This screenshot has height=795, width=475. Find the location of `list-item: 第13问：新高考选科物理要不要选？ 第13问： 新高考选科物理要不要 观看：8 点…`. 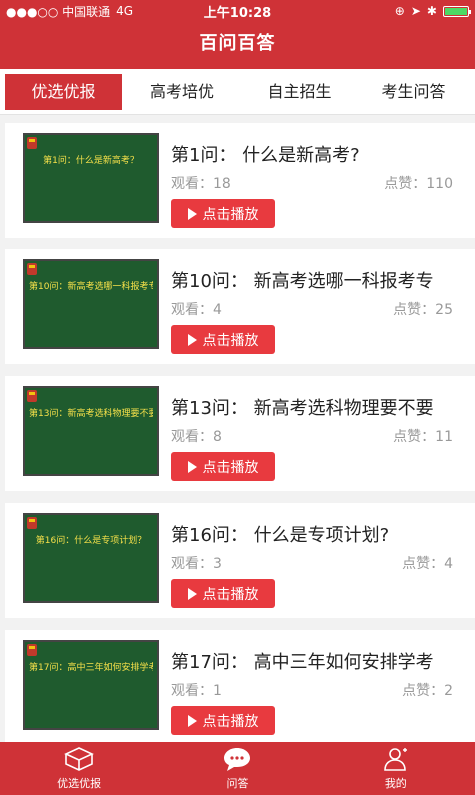

list-item: 第13问：新高考选科物理要不要选？ 第13问： 新高考选科物理要不要 观看：8 点… is located at coordinates (240, 433).